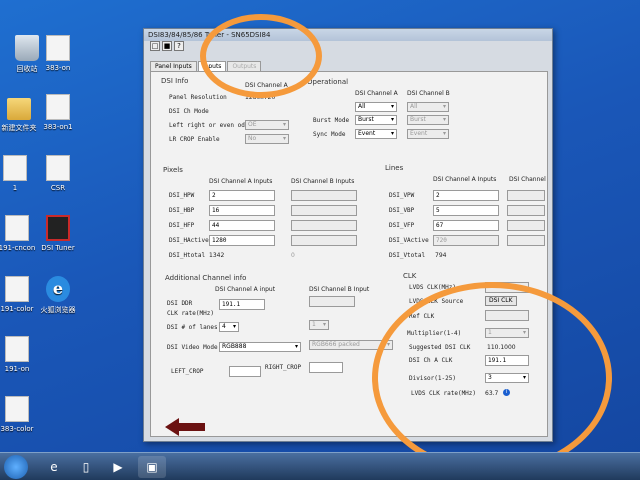 This screenshot has height=480, width=640. What do you see at coordinates (466, 225) in the screenshot?
I see `vfp-input: 67` at bounding box center [466, 225].